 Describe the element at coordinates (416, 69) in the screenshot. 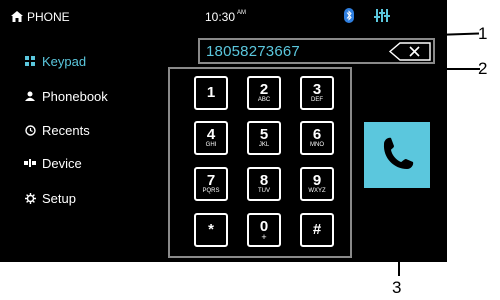

I see `callout-2-line` at that location.